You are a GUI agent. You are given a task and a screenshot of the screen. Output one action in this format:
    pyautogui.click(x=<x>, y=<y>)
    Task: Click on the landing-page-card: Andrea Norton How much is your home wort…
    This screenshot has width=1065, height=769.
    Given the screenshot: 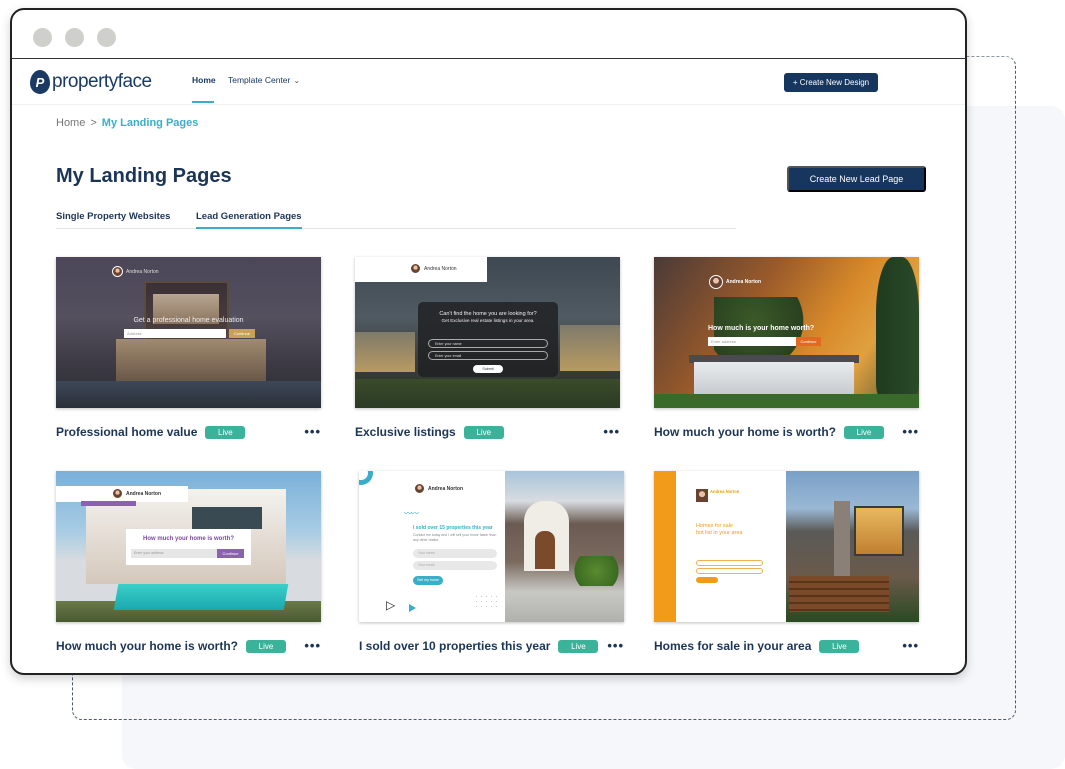 What is the action you would take?
    pyautogui.click(x=786, y=350)
    